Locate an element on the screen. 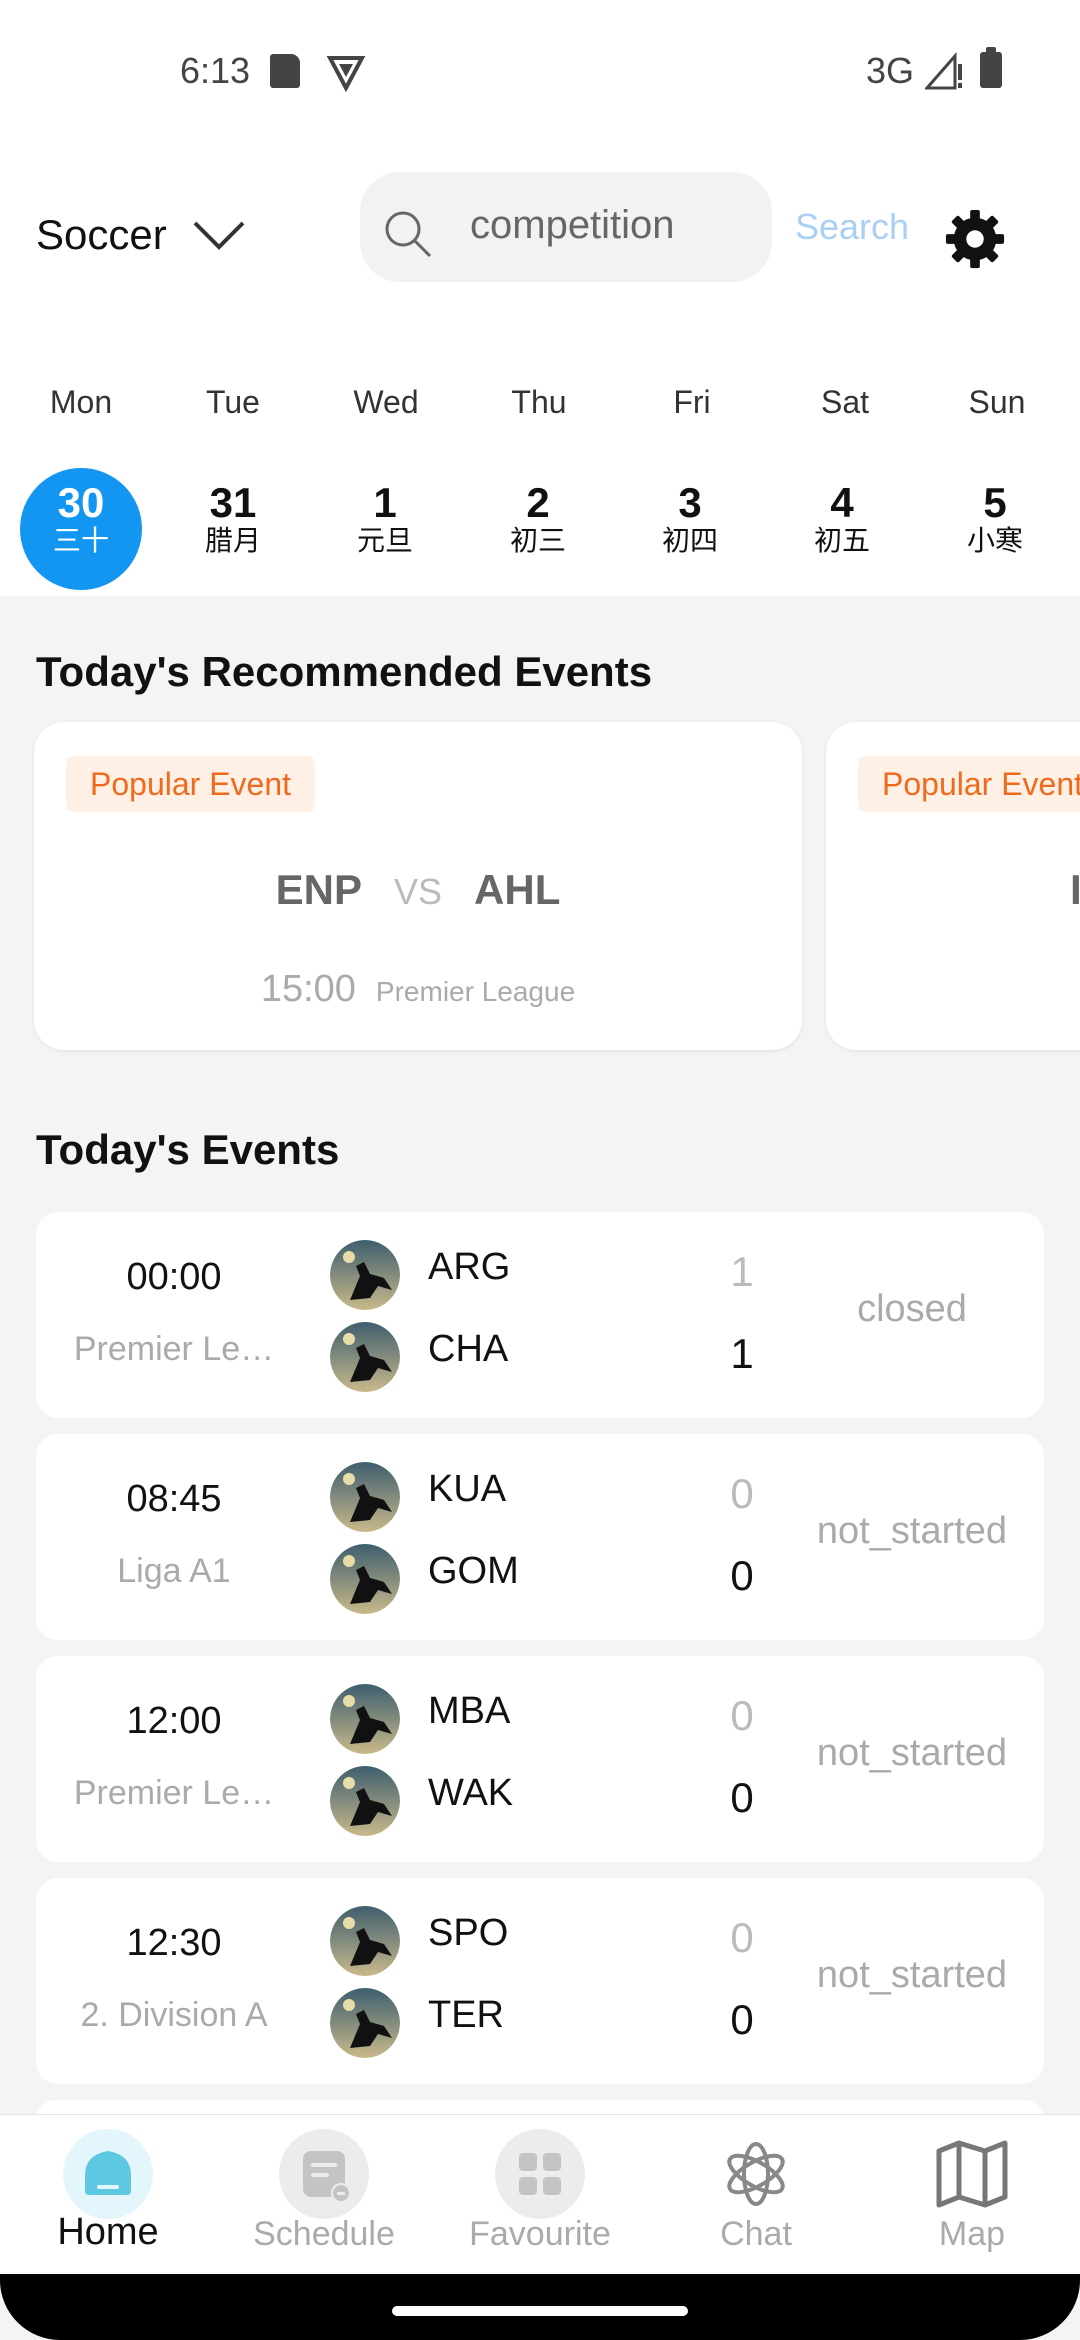 The height and width of the screenshot is (2340, 1080). day-name: Thu is located at coordinates (539, 402).